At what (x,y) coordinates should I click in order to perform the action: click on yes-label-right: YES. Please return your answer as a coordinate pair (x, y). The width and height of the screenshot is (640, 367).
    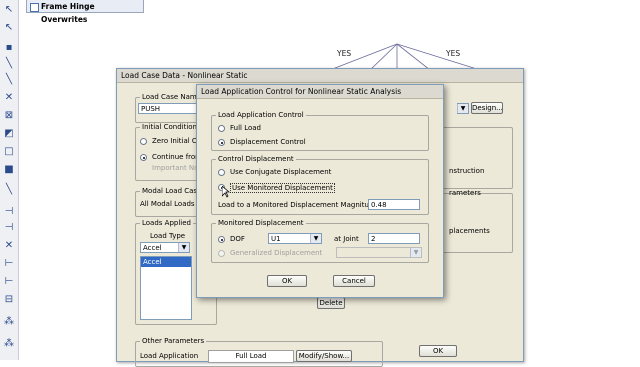
    Looking at the image, I should click on (453, 53).